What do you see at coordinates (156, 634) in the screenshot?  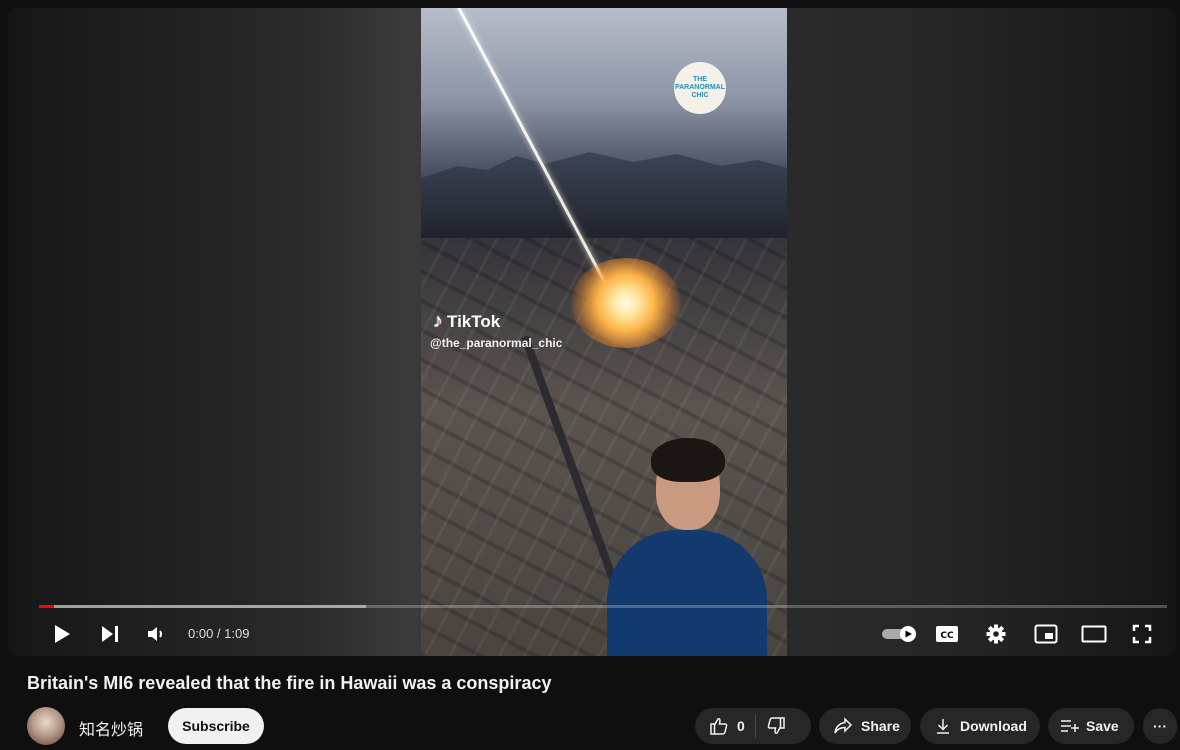 I see `volume-icon` at bounding box center [156, 634].